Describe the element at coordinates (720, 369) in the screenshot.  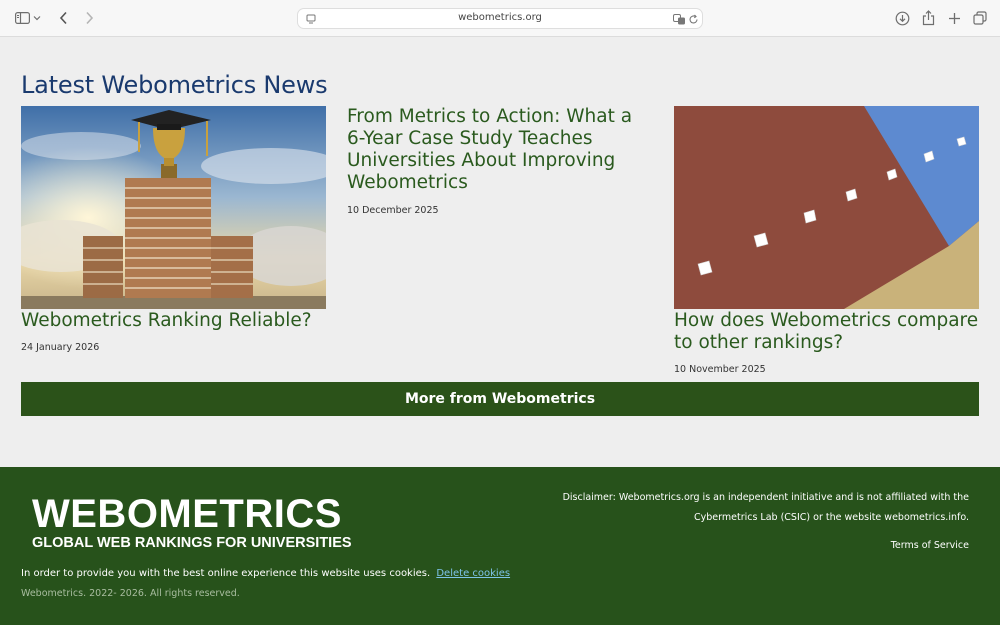
I see `article-date: 10 November 2025` at that location.